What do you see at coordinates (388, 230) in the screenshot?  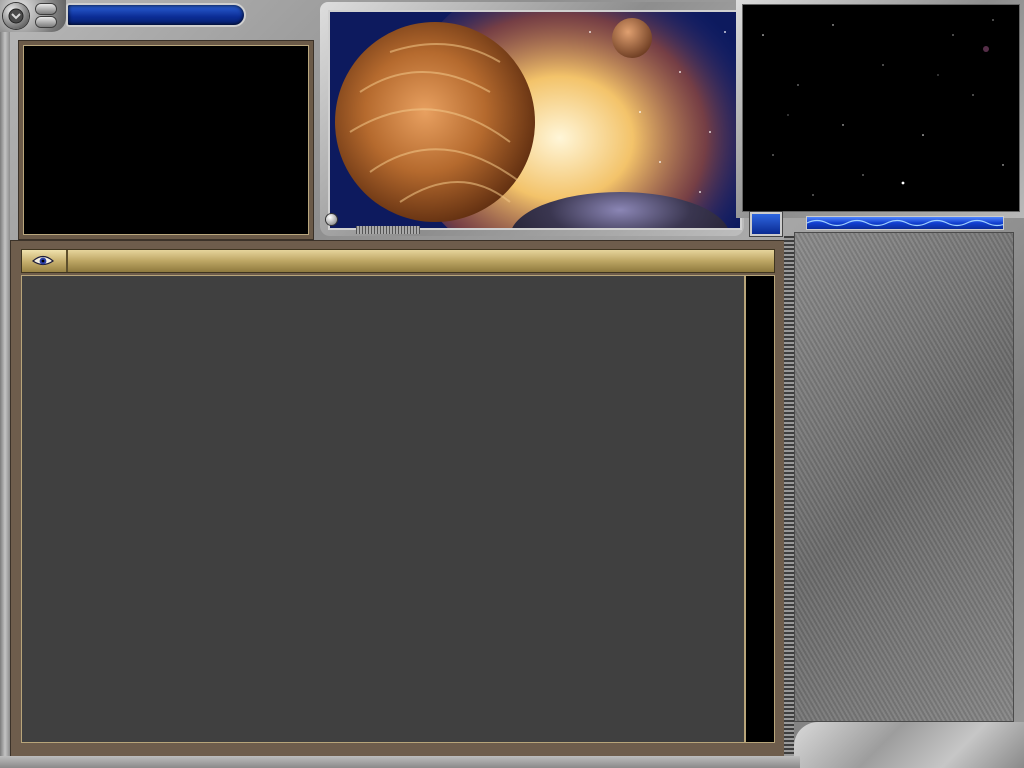 I see `planet-view-grill` at bounding box center [388, 230].